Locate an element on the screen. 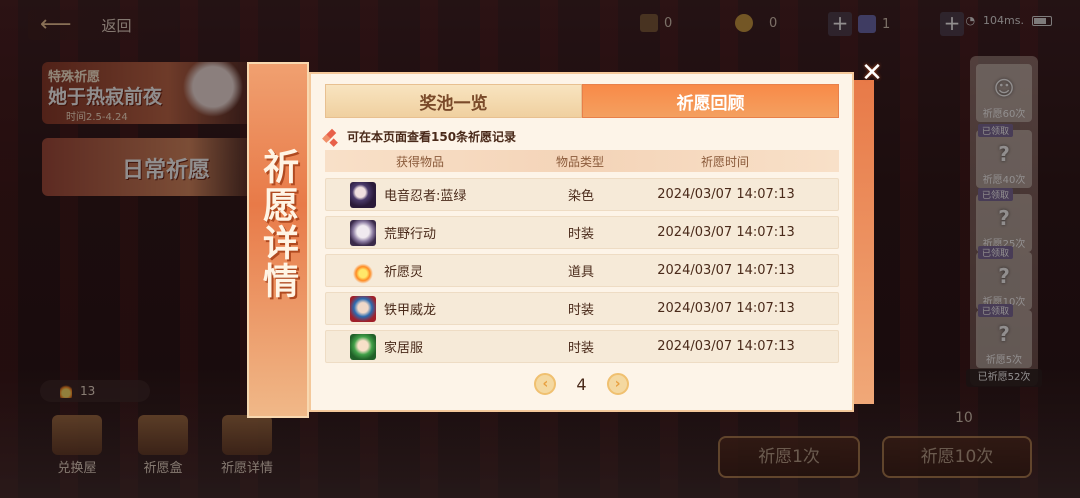 Image resolution: width=1080 pixels, height=498 pixels. item-cell: 电音忍者:蓝绿 is located at coordinates (421, 194).